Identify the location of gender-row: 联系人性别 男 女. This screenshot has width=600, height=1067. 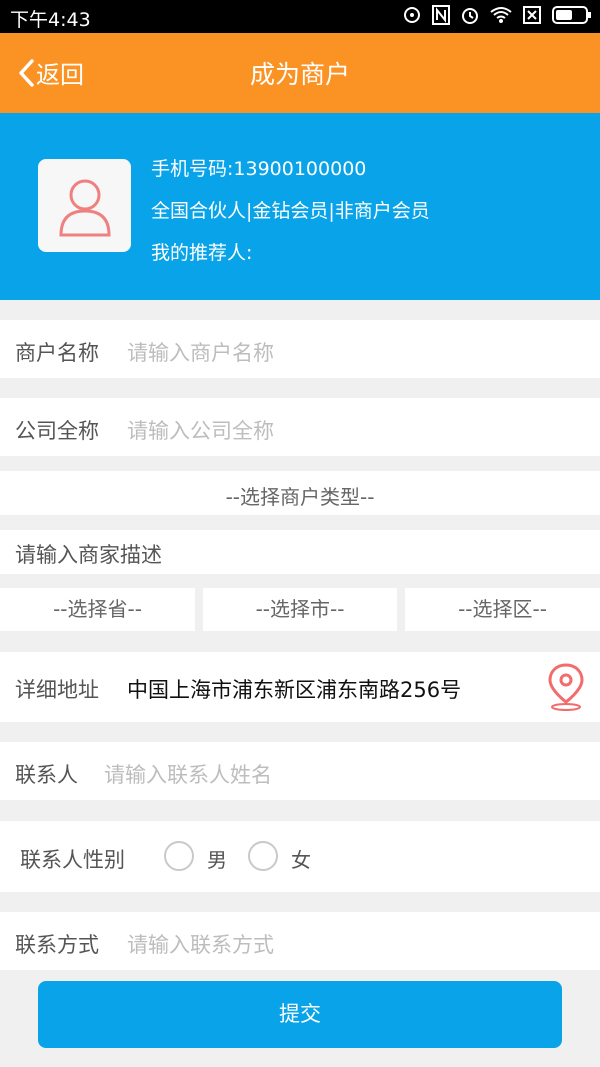
(300, 856).